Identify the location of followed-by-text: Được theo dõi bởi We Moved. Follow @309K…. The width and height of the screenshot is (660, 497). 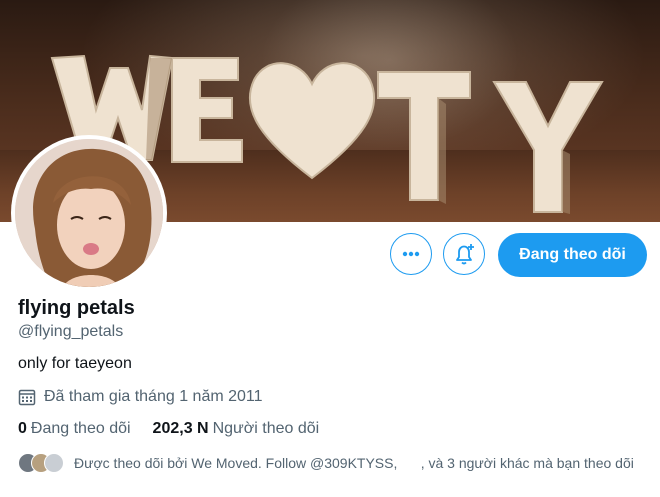
(354, 463).